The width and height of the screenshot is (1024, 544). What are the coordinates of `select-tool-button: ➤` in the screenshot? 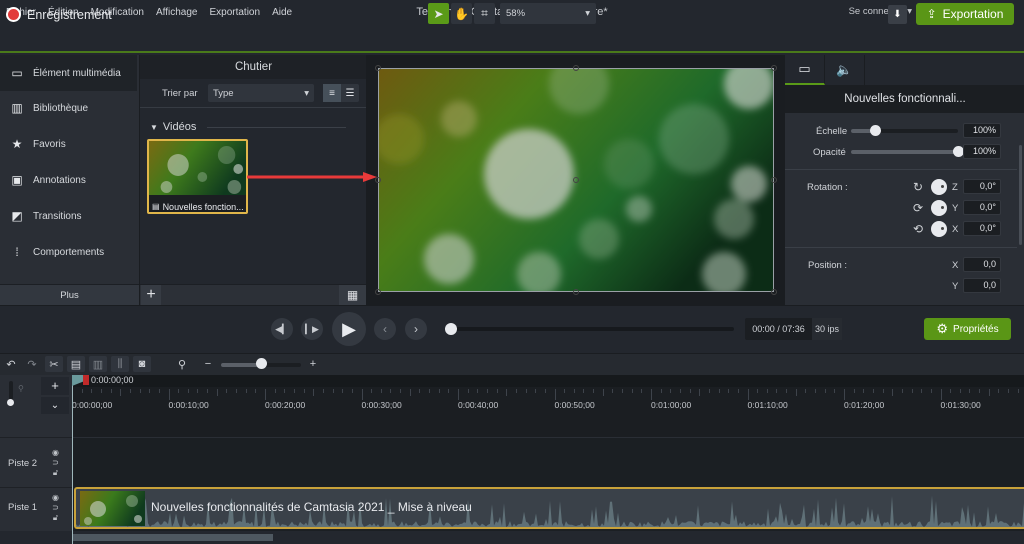 It's located at (438, 13).